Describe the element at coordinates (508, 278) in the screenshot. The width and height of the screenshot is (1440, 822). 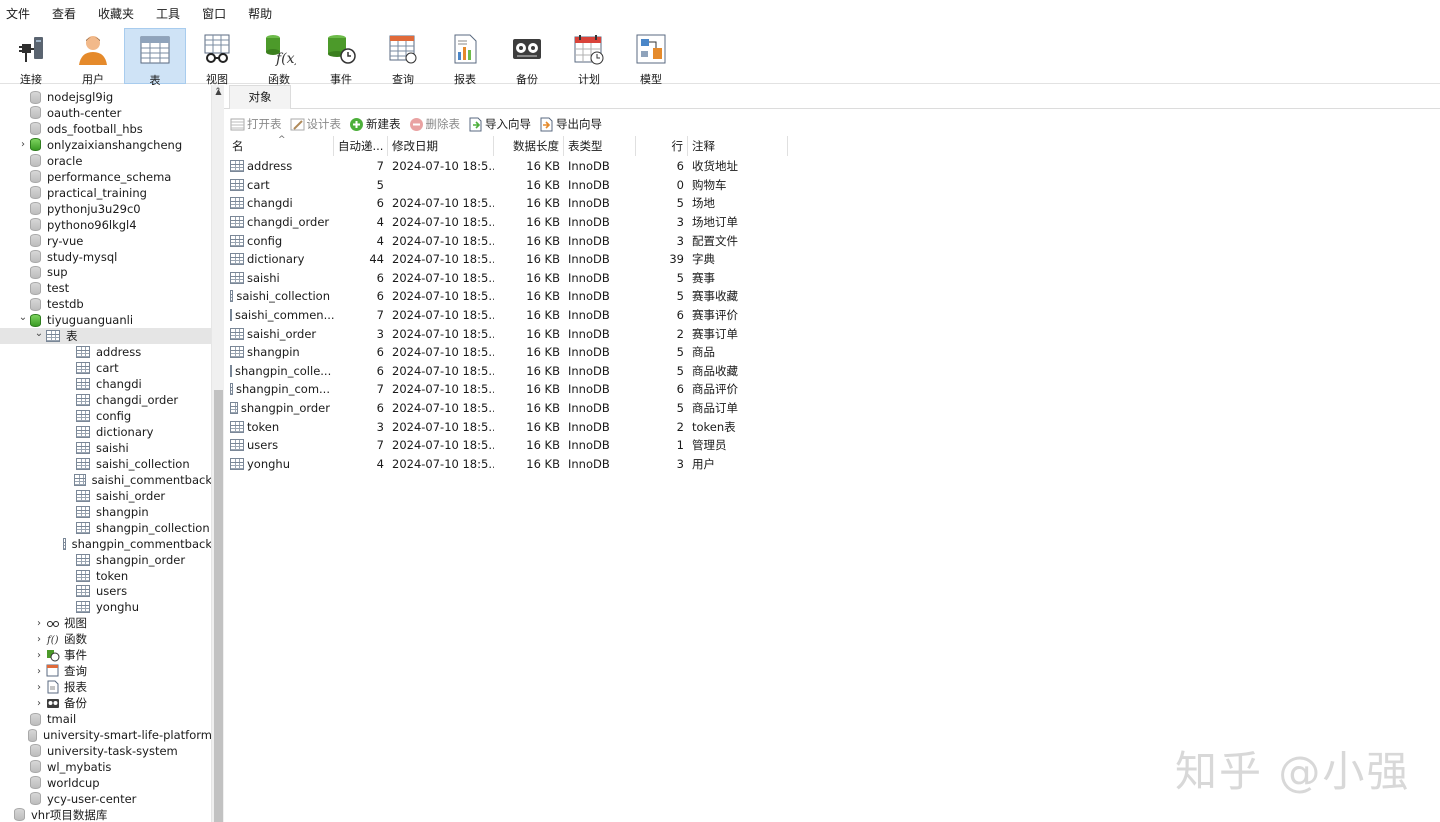
I see `table-row: saishi 6 2024-07-10 18:5... 16 KB InnoDB 5 赛事` at that location.